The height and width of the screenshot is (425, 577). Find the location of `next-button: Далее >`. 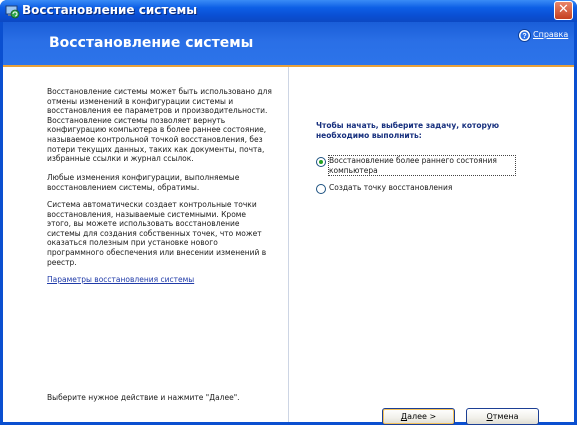

next-button: Далее > is located at coordinates (418, 416).